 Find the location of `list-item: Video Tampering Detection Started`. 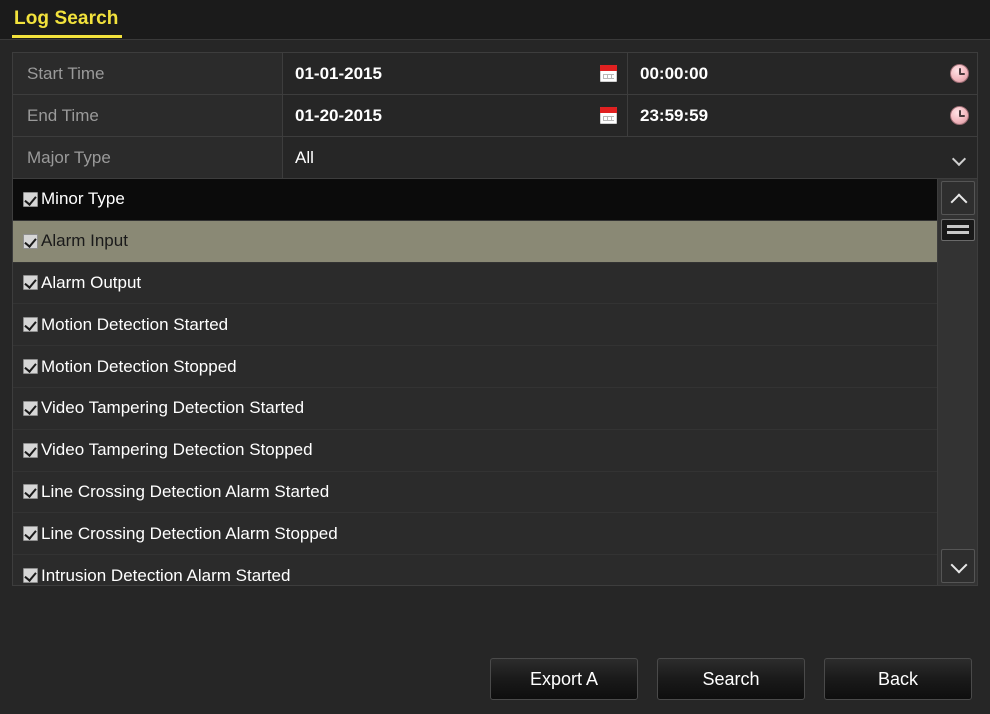

list-item: Video Tampering Detection Started is located at coordinates (475, 408).